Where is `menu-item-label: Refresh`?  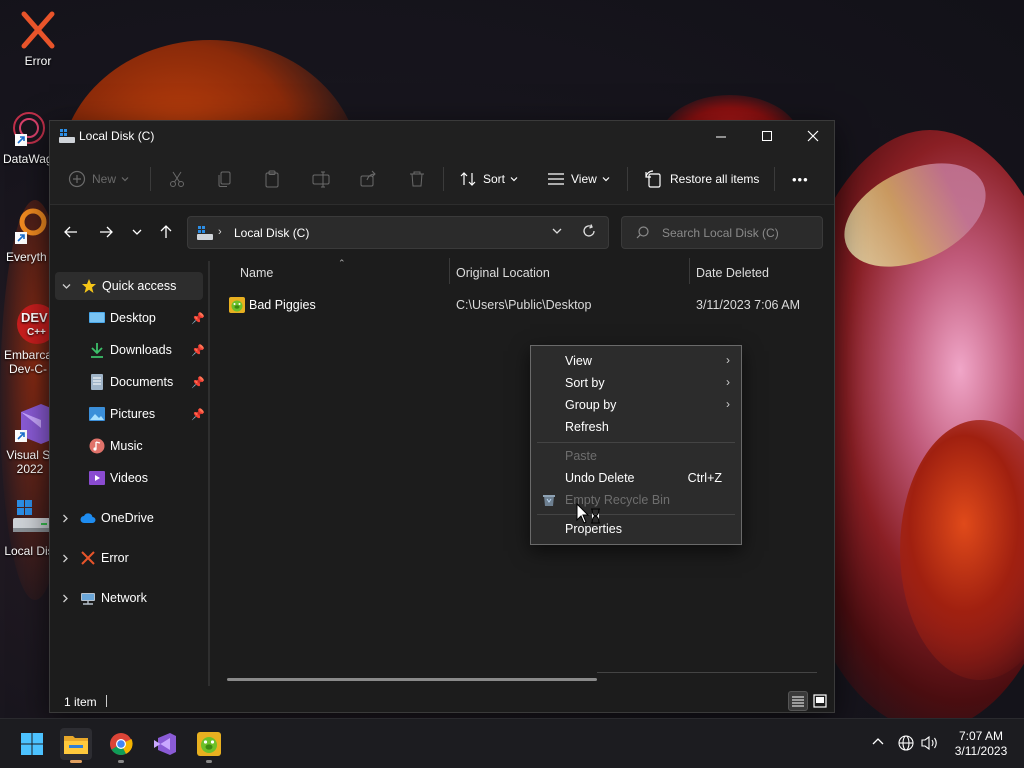
menu-item-label: Refresh is located at coordinates (587, 427).